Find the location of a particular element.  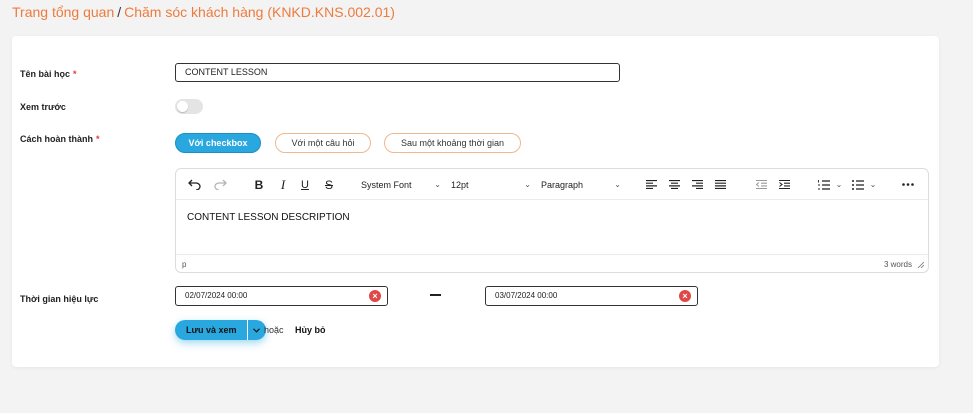

save-and-view-button: Lưu và xem is located at coordinates (211, 330).